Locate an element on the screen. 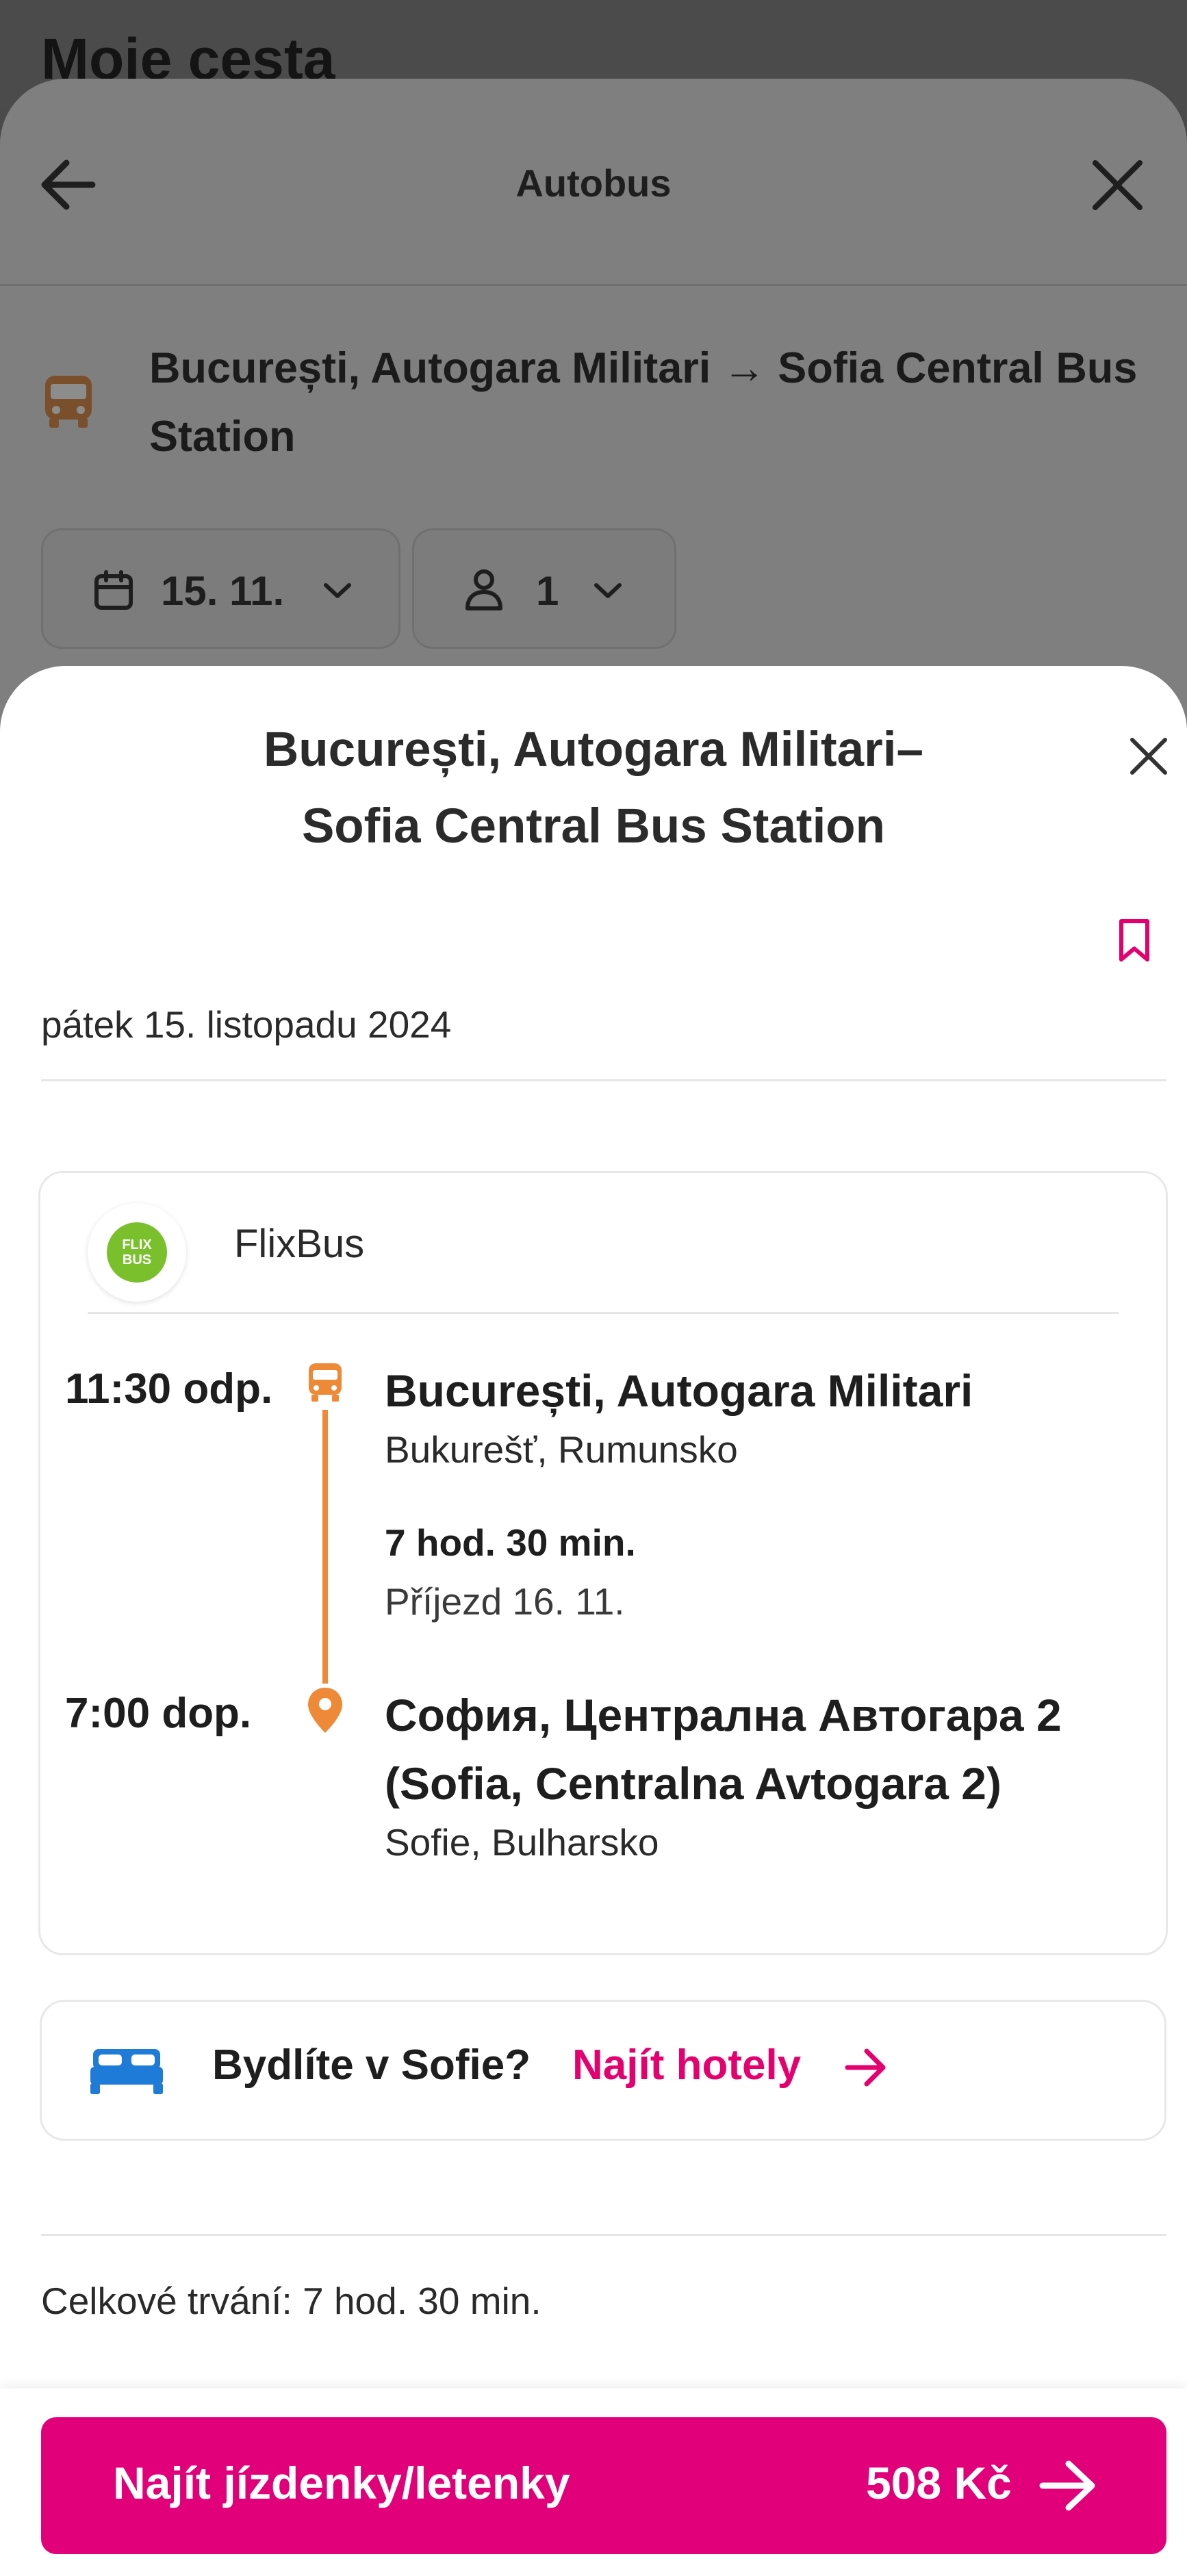  modal-title-line1: București, Autogara Militari– is located at coordinates (593, 750).